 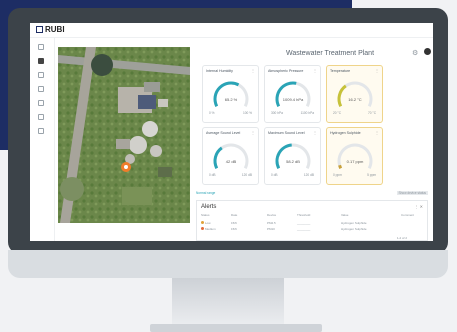 I want to click on widget-card: Temperature ⋮ 16.2 °C 20 °C 70 °C, so click(x=354, y=94).